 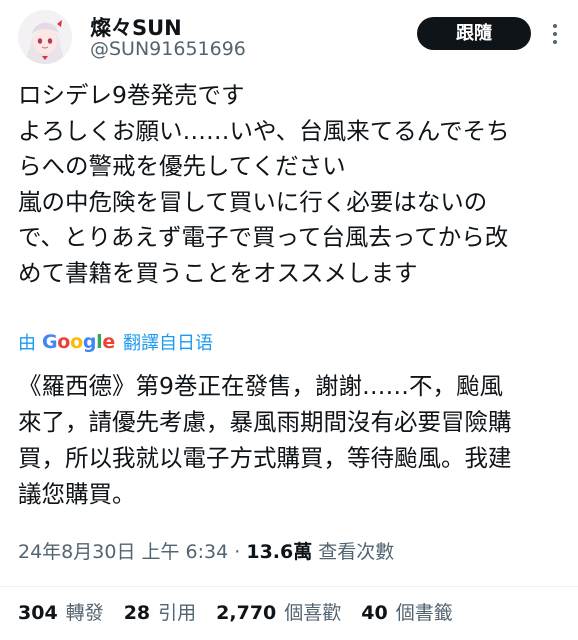 What do you see at coordinates (61, 611) in the screenshot?
I see `retweets-stat: 304 轉發` at bounding box center [61, 611].